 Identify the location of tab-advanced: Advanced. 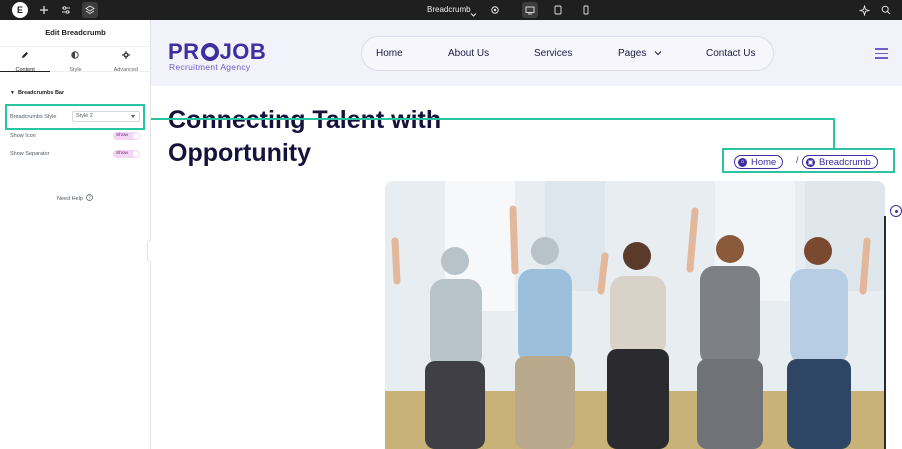
(126, 59).